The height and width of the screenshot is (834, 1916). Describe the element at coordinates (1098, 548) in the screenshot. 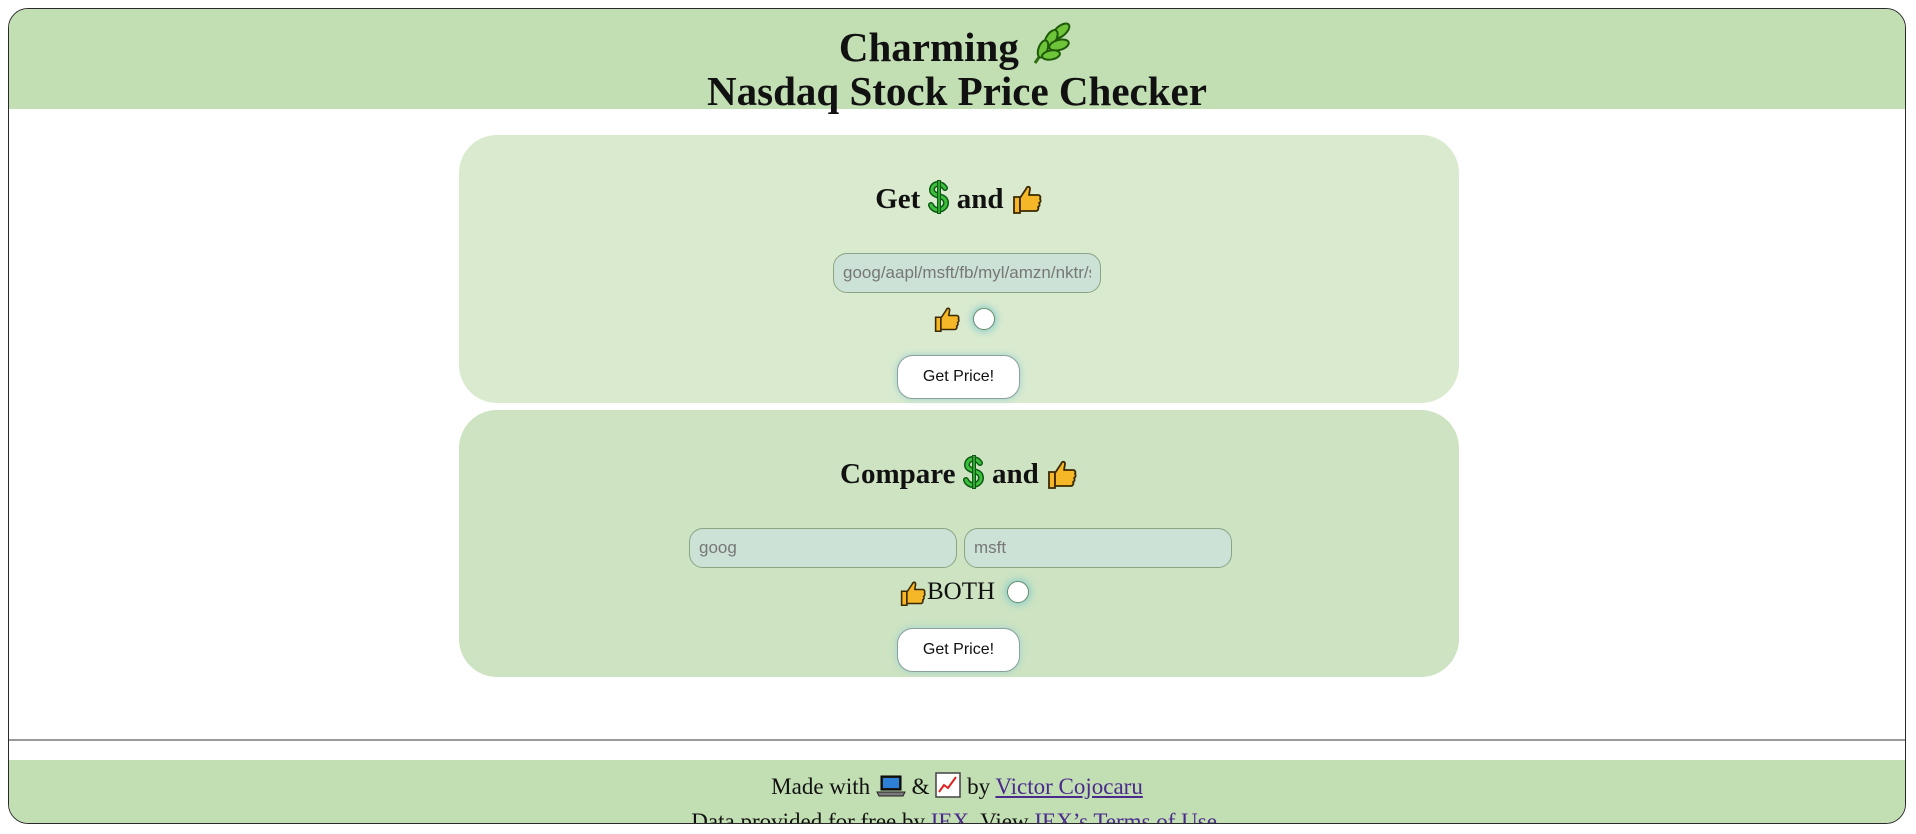

I see `compare-ticker-2-input` at that location.